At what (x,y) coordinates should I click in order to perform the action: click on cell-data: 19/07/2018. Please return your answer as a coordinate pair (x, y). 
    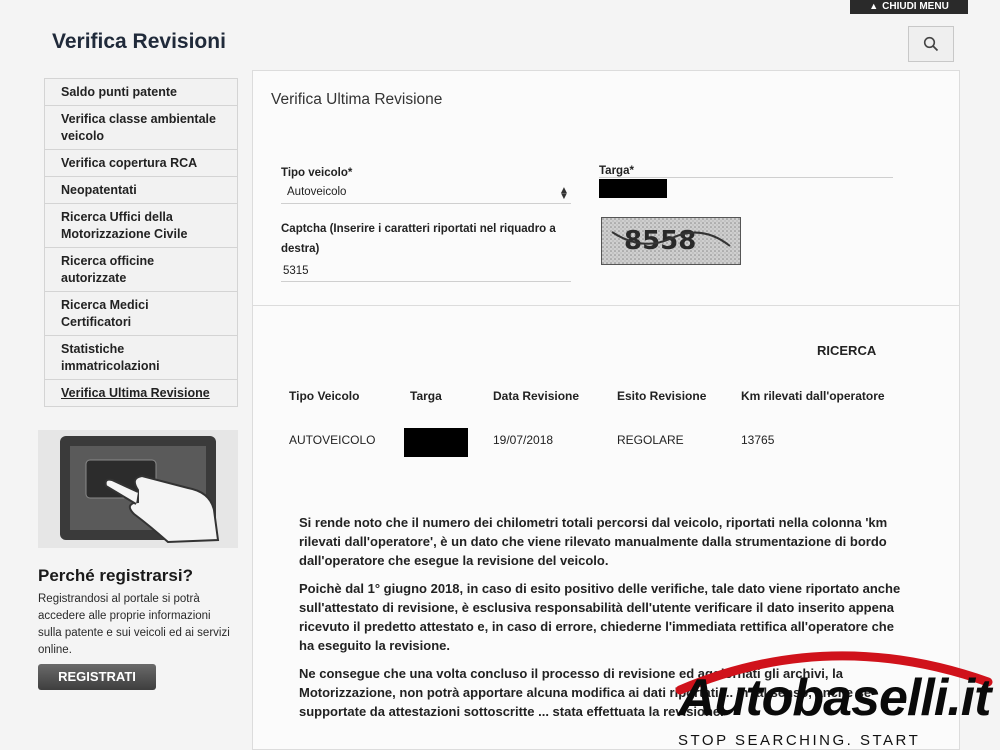
    Looking at the image, I should click on (523, 440).